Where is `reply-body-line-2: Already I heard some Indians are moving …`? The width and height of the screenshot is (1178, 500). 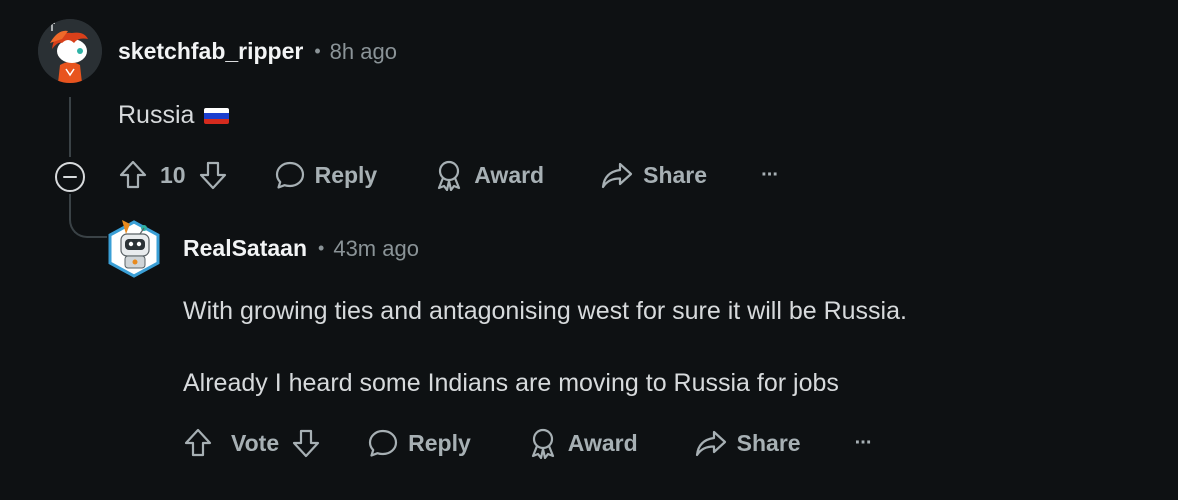 reply-body-line-2: Already I heard some Indians are moving … is located at coordinates (511, 383).